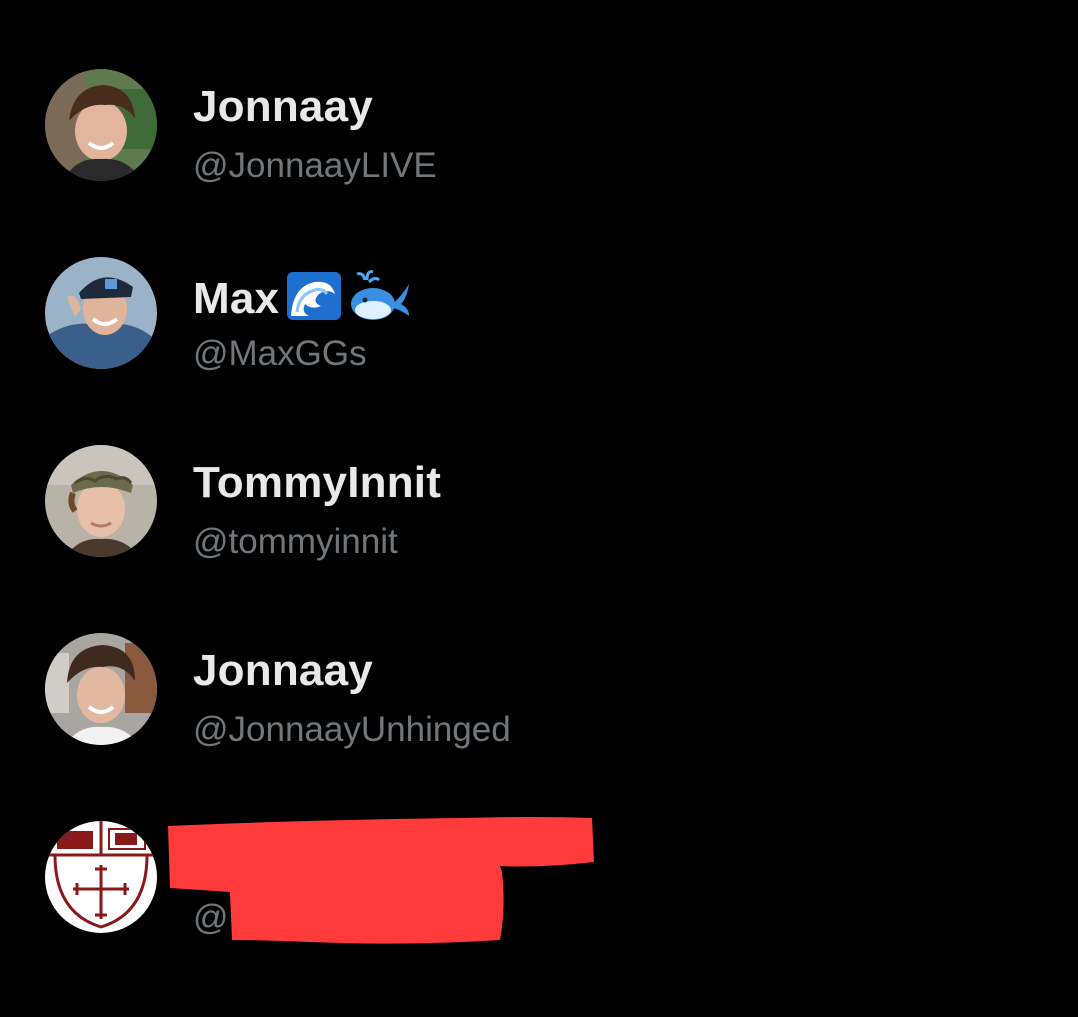  What do you see at coordinates (352, 730) in the screenshot?
I see `handle: @JonnaayUnhinged` at bounding box center [352, 730].